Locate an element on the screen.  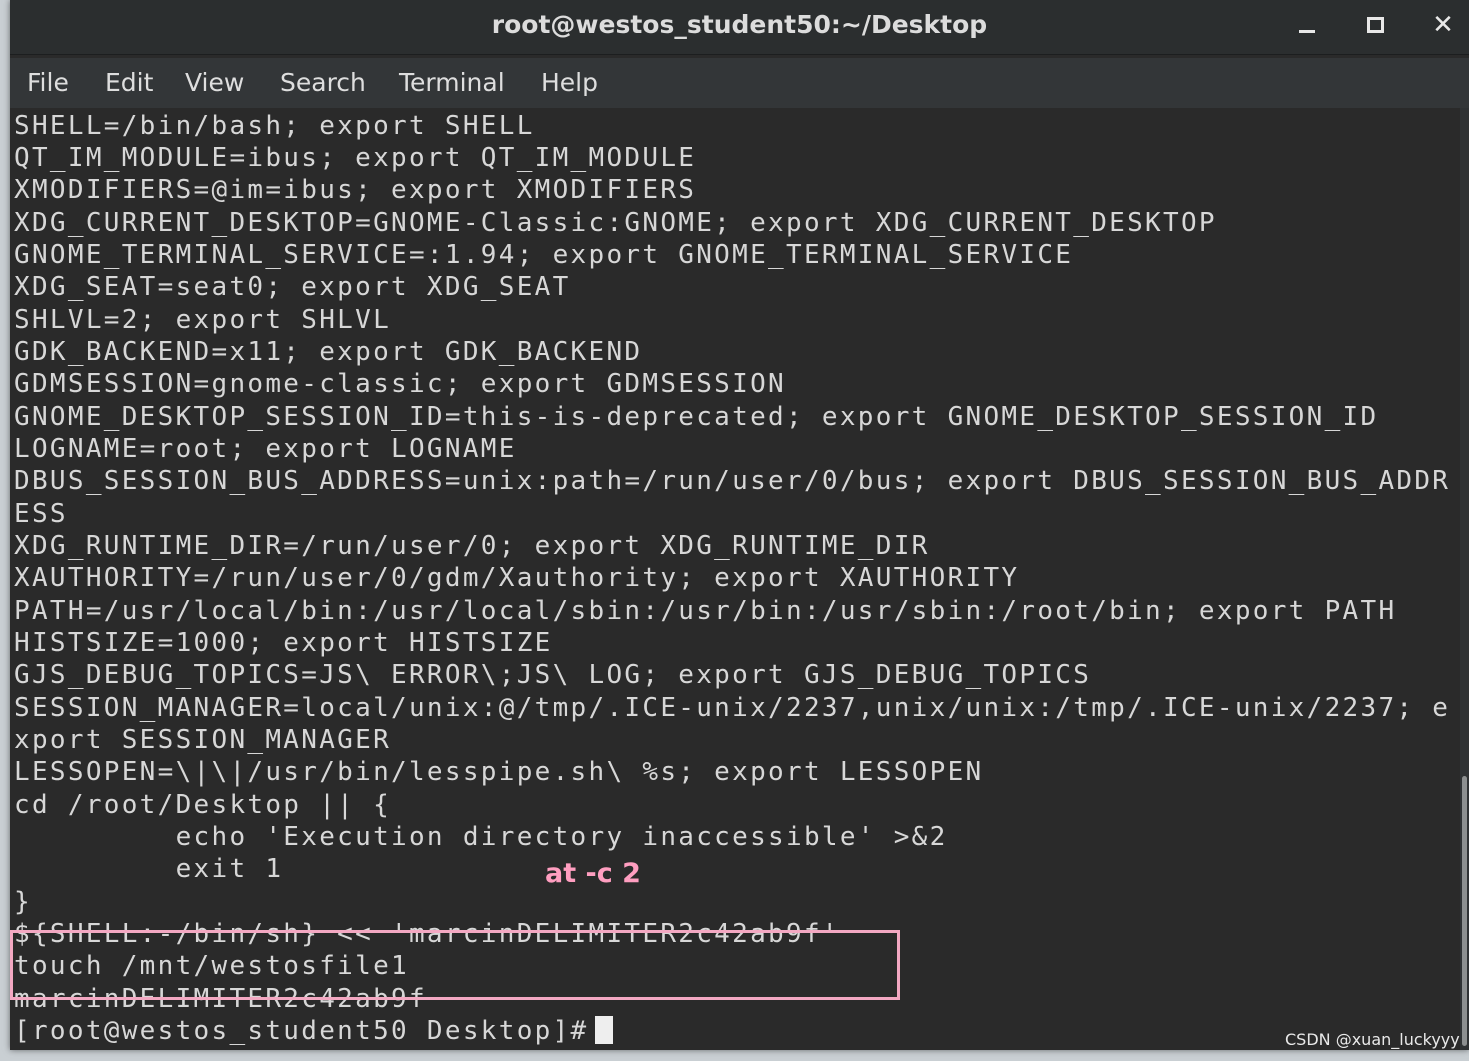
terminal-line: cd /root/Desktop || { is located at coordinates (203, 805).